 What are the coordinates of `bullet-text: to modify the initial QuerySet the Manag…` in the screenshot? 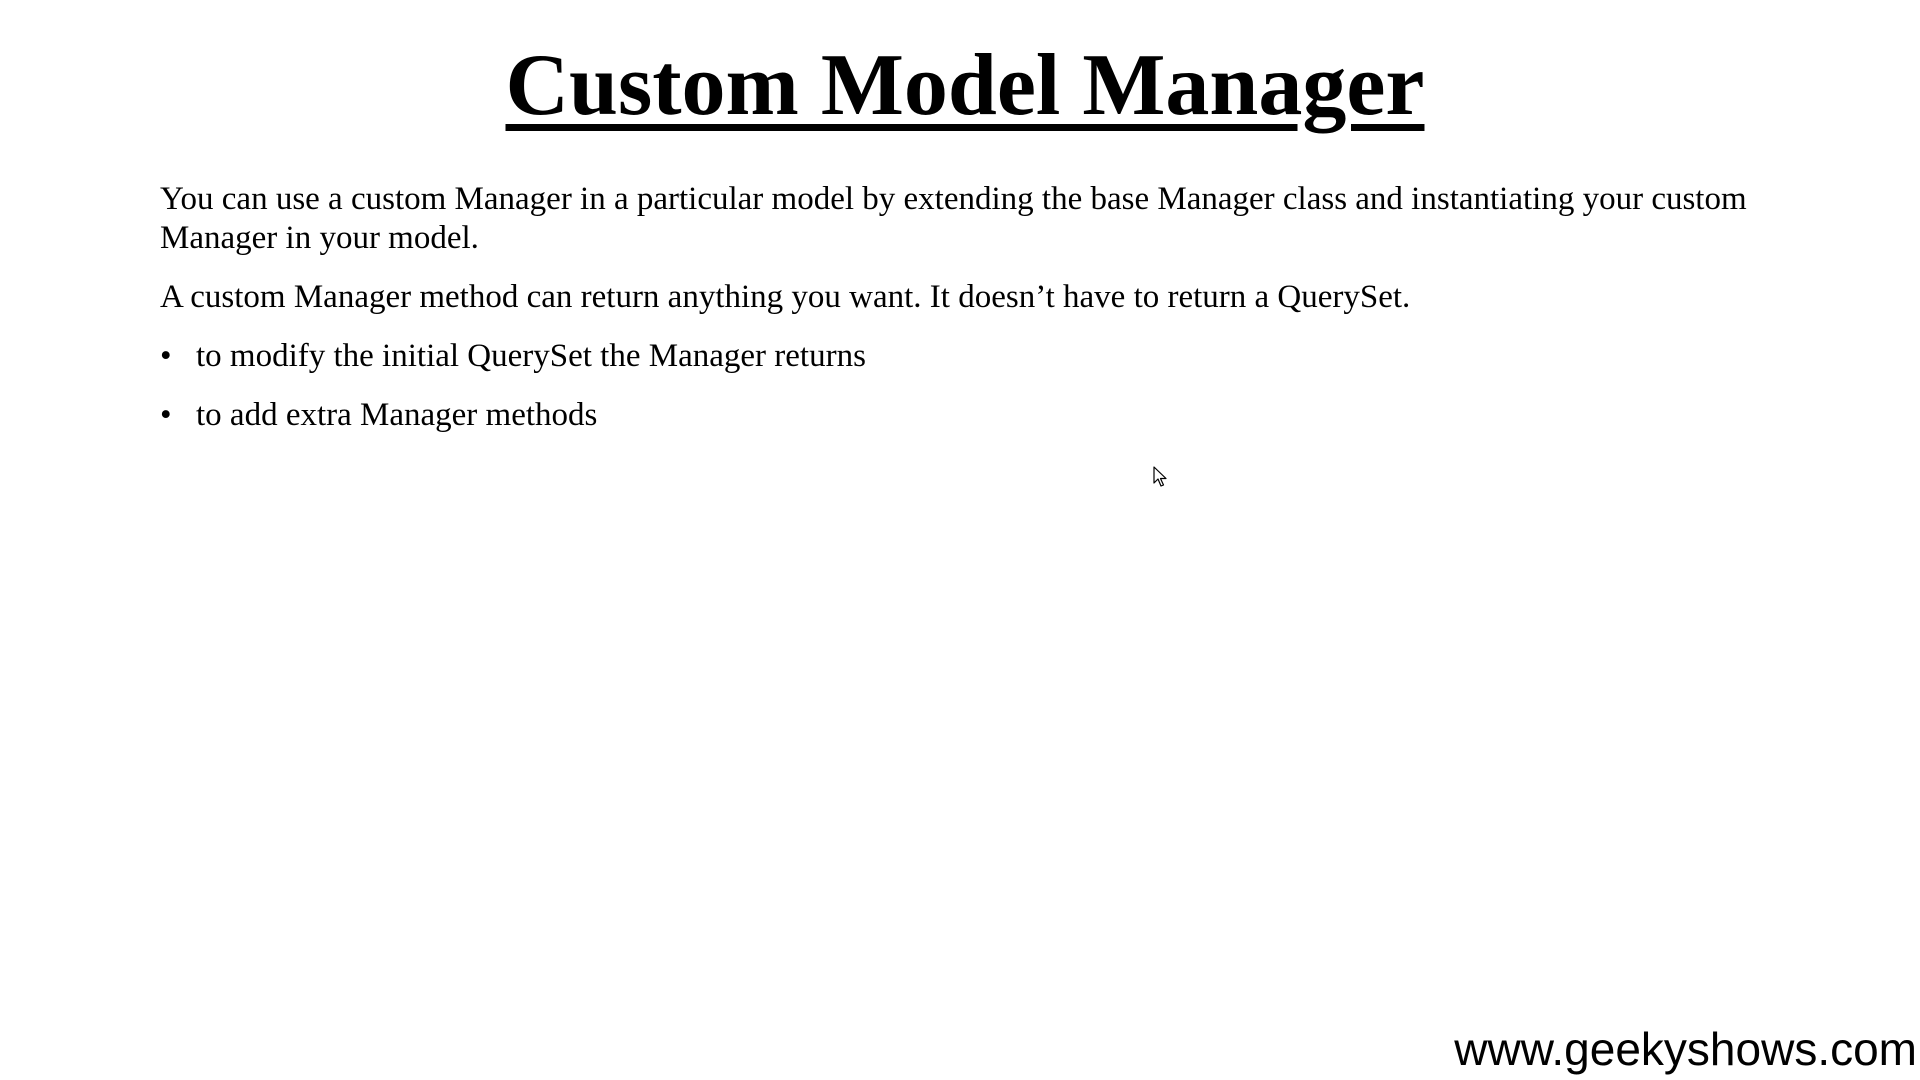 It's located at (531, 356).